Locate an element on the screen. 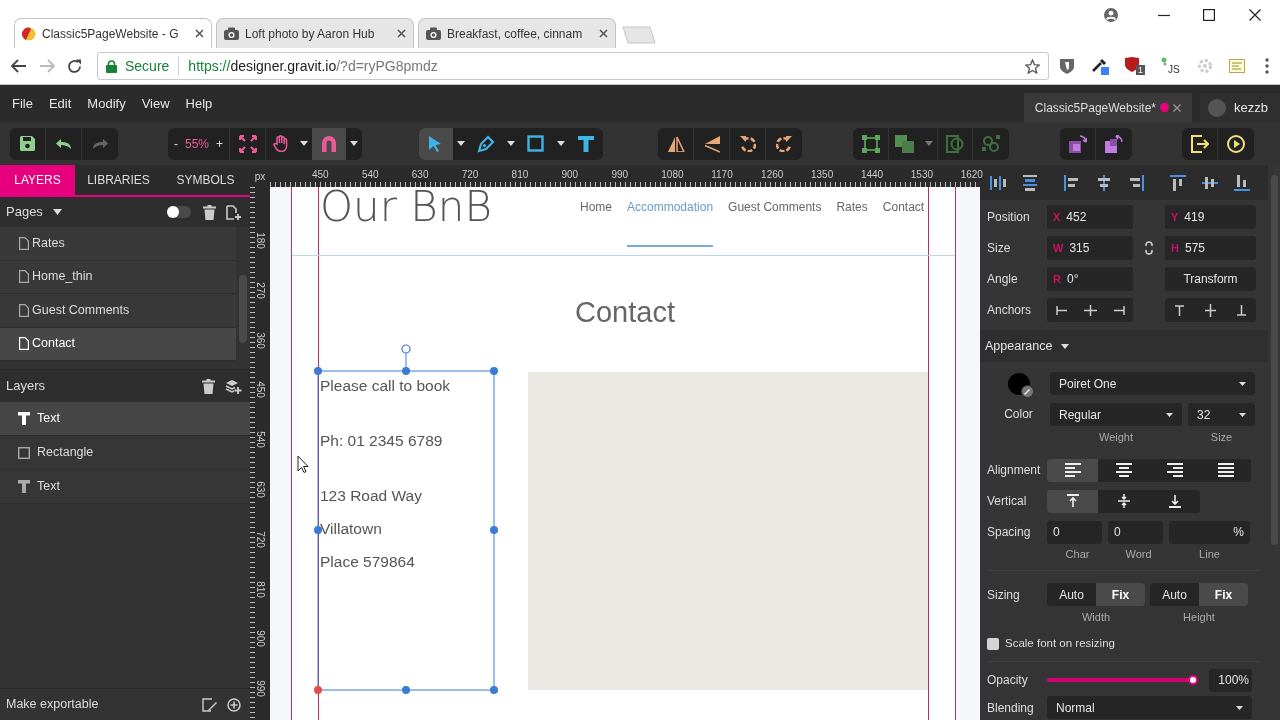 This screenshot has height=720, width=1280. add-page-icon is located at coordinates (233, 212).